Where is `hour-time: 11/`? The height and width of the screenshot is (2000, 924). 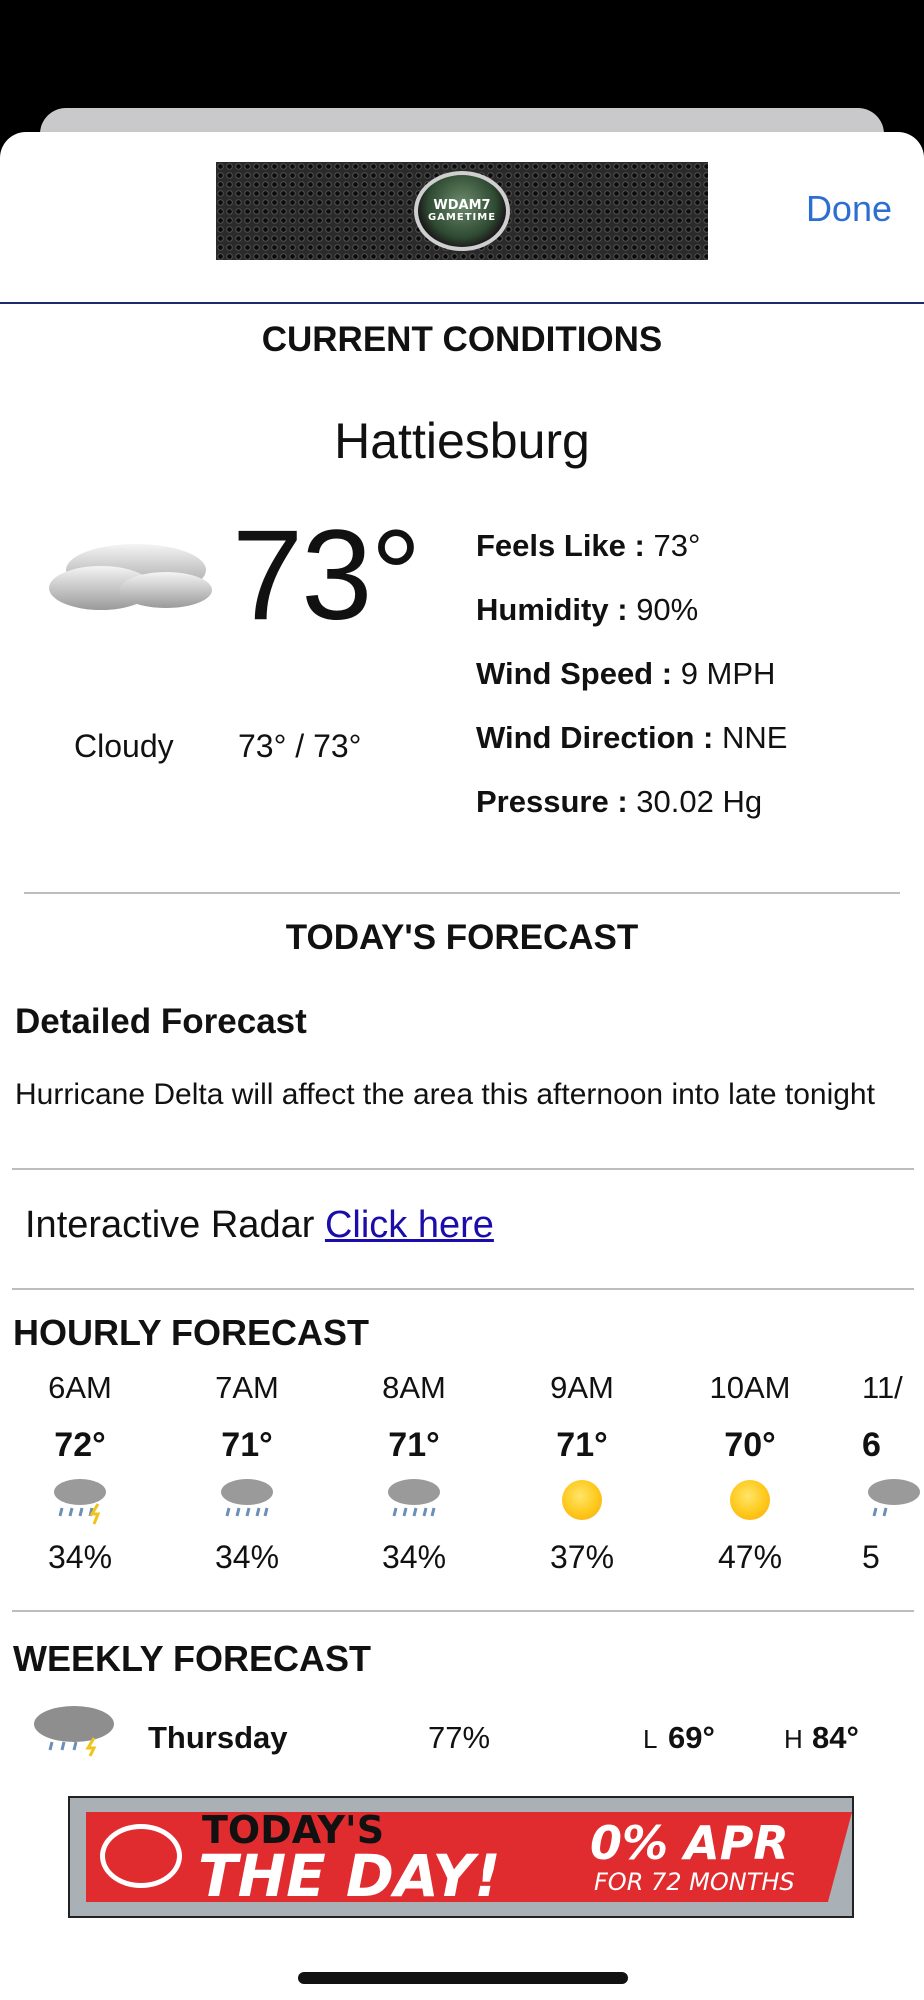
hour-time: 11/ is located at coordinates (882, 1387).